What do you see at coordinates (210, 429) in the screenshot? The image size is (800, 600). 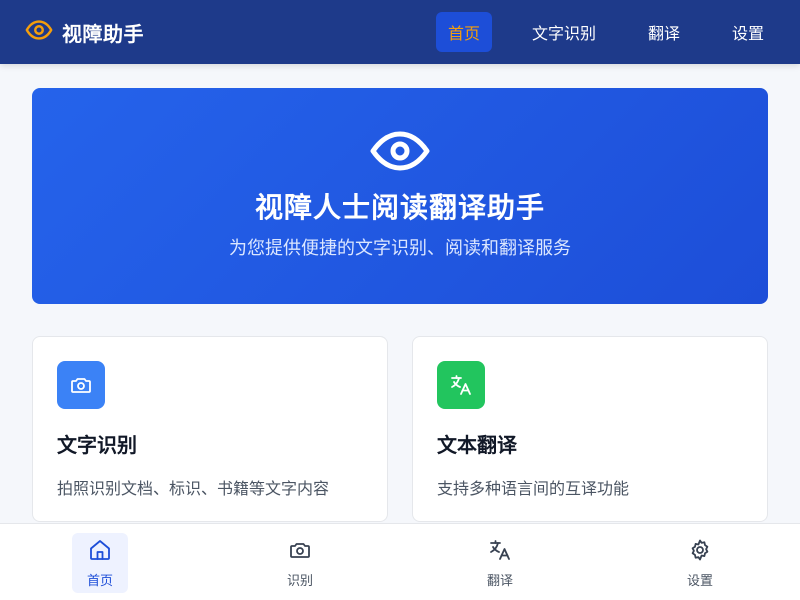 I see `feature-card-ocr: 文字识别 拍照识别文档、标识、书籍等文字内容` at bounding box center [210, 429].